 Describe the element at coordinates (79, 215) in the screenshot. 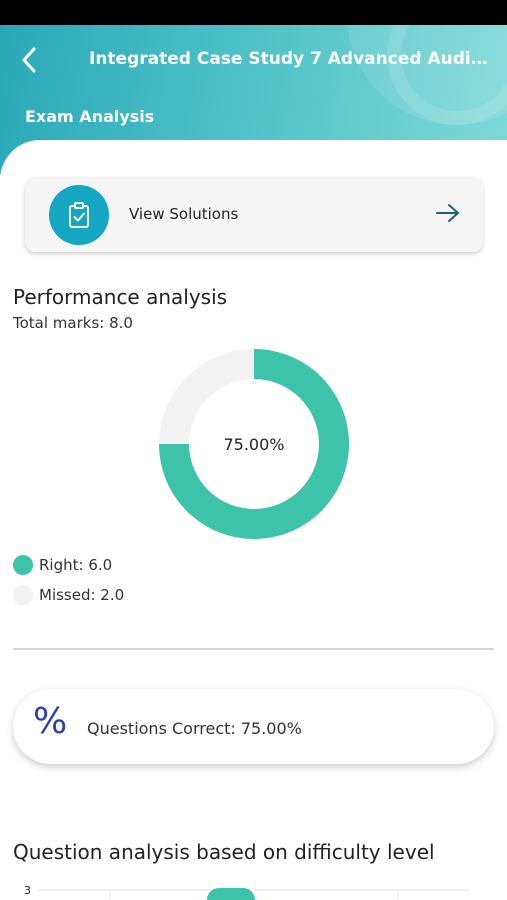

I see `clipboard-check-icon` at that location.